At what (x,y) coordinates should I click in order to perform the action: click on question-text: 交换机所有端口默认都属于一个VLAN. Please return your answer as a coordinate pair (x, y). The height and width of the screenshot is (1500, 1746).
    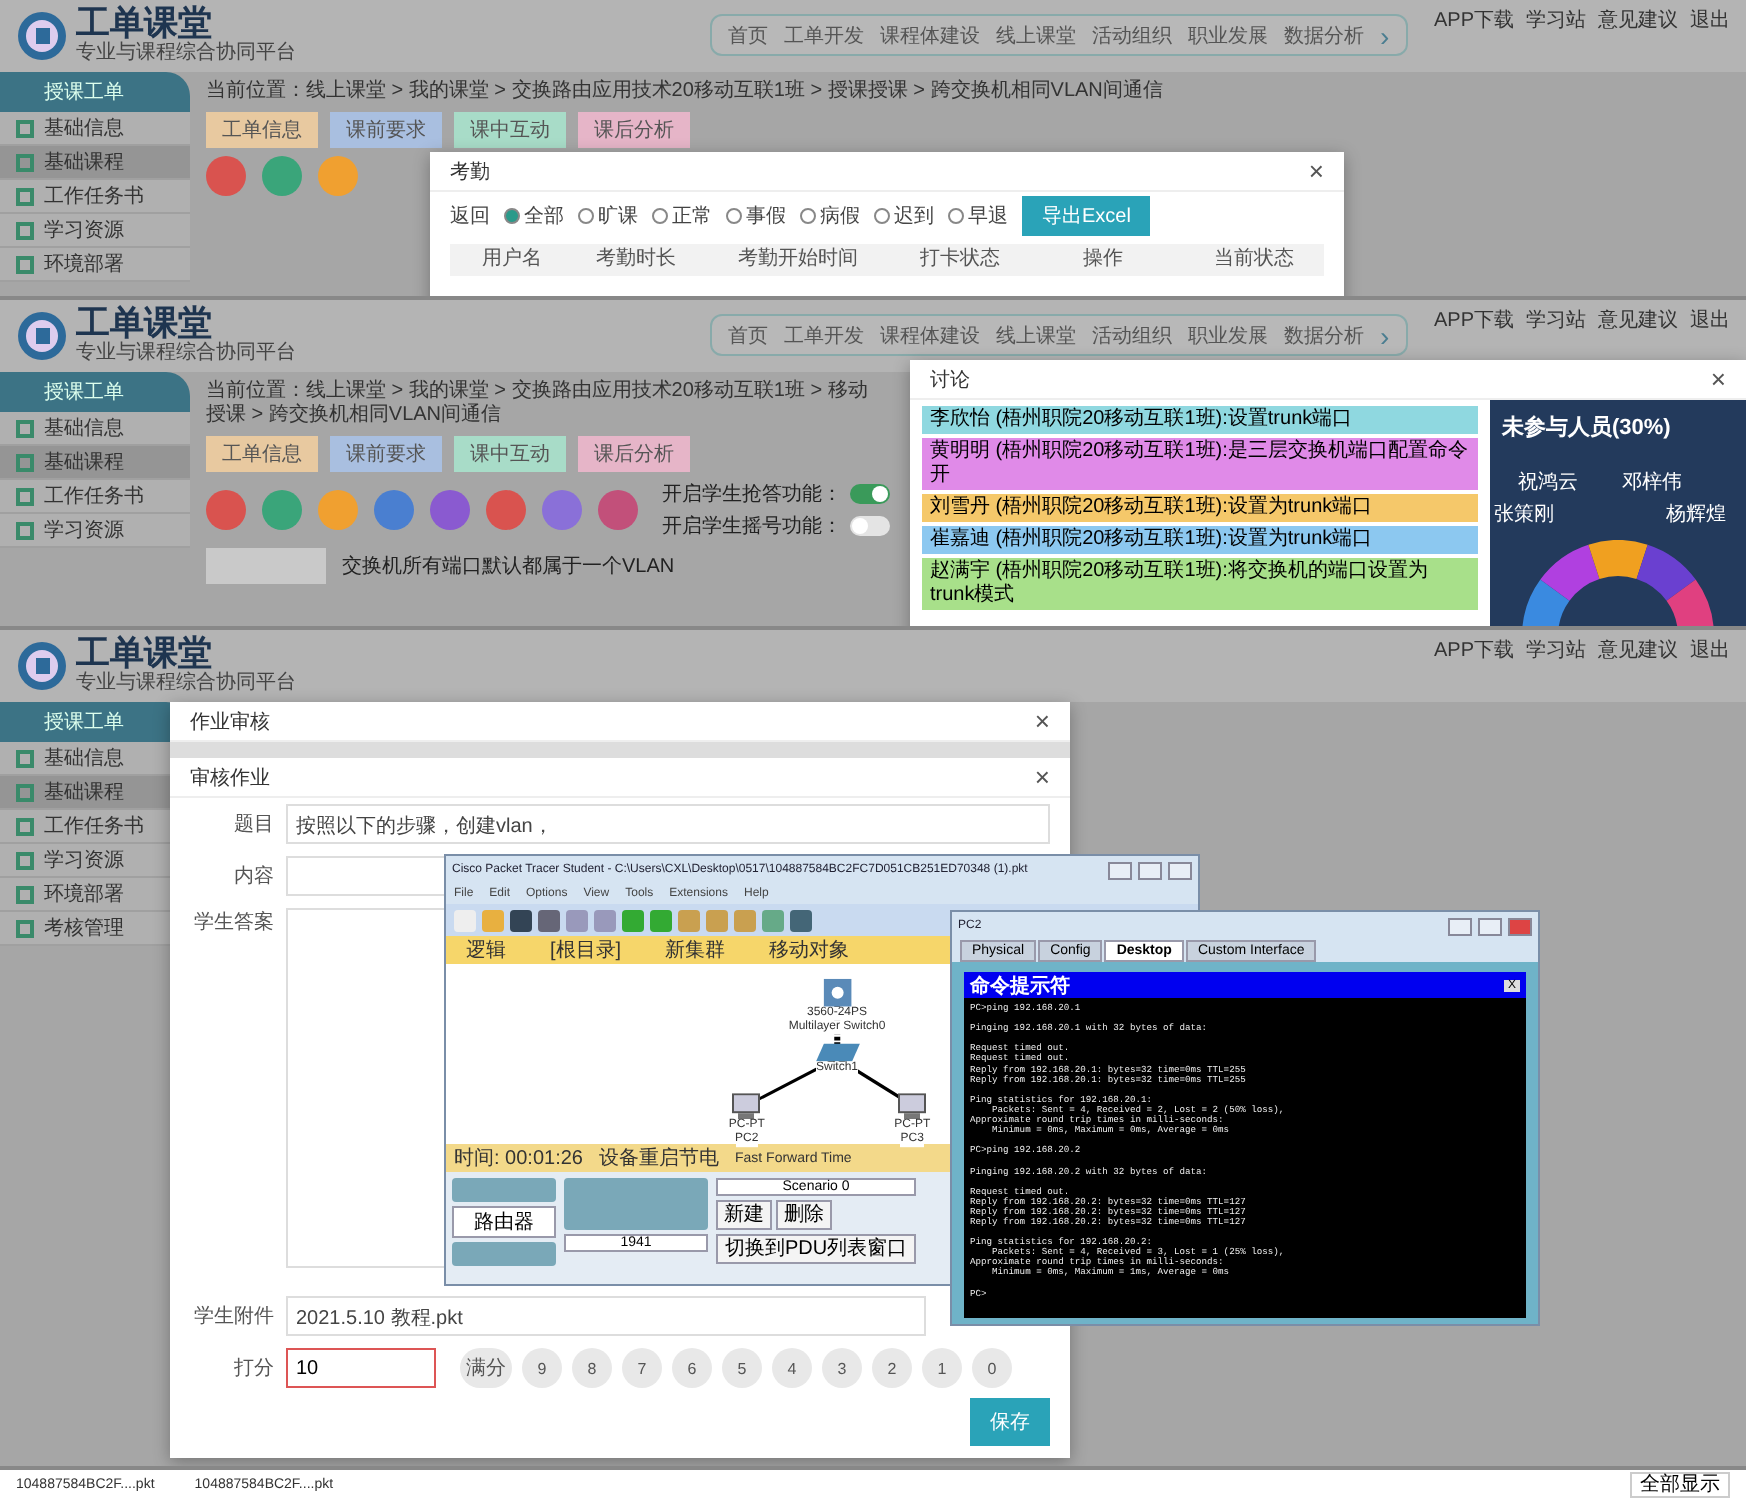
    Looking at the image, I should click on (508, 566).